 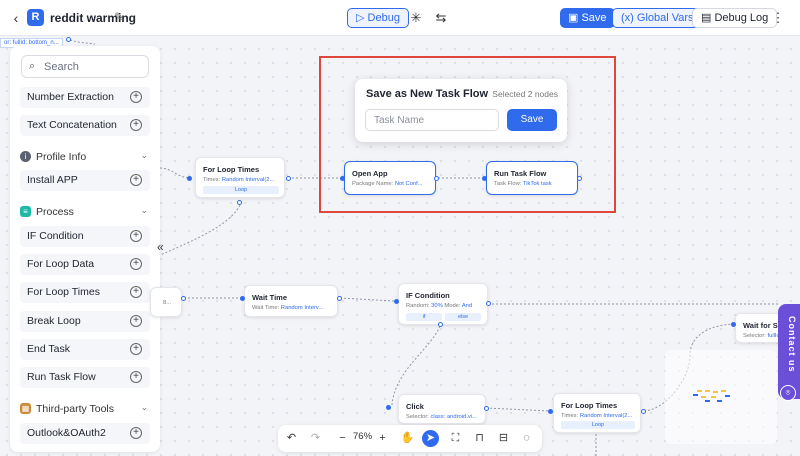 What do you see at coordinates (378, 18) in the screenshot?
I see `debug-button: ▷ Debug` at bounding box center [378, 18].